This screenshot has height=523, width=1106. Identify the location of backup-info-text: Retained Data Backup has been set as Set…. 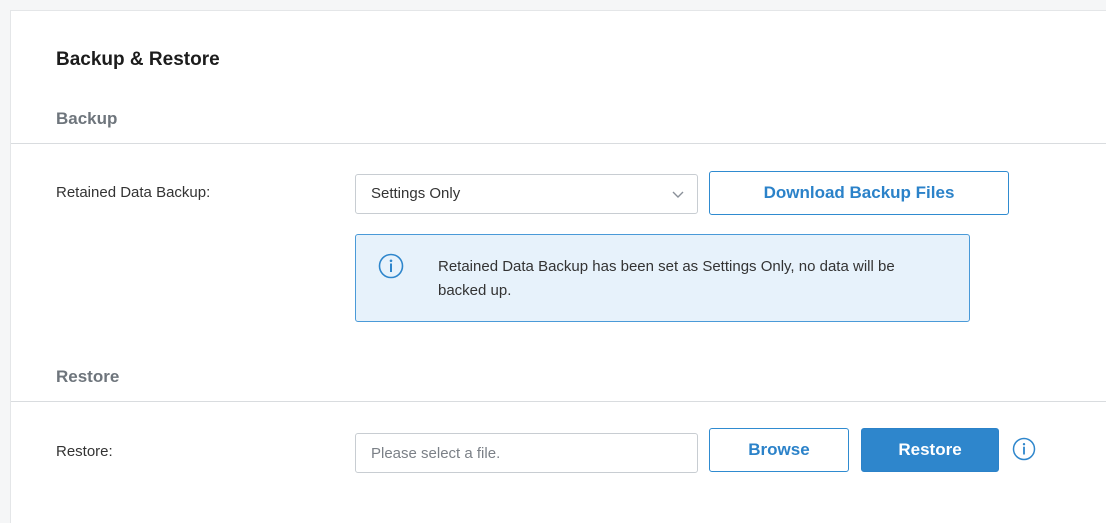
(666, 278).